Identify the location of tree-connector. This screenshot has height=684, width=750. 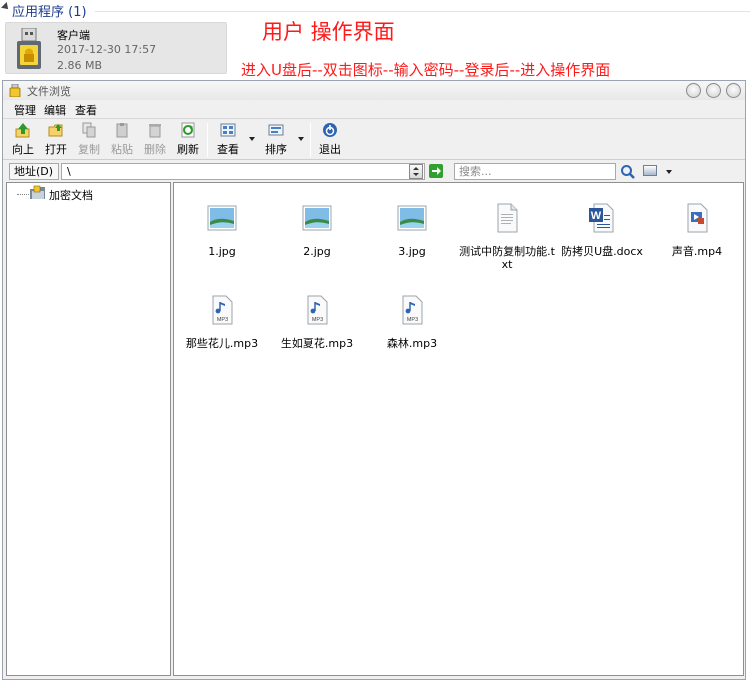
(23, 194).